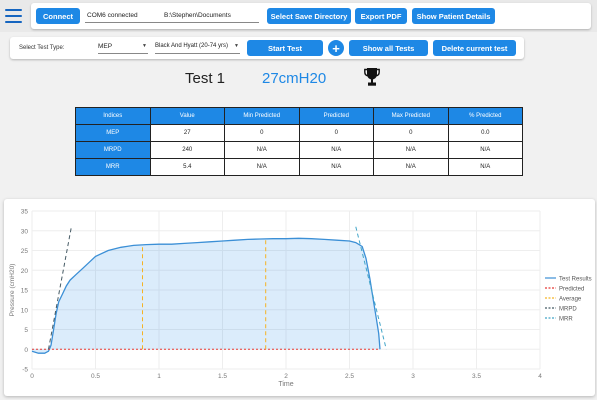  I want to click on column-header: Indices, so click(113, 116).